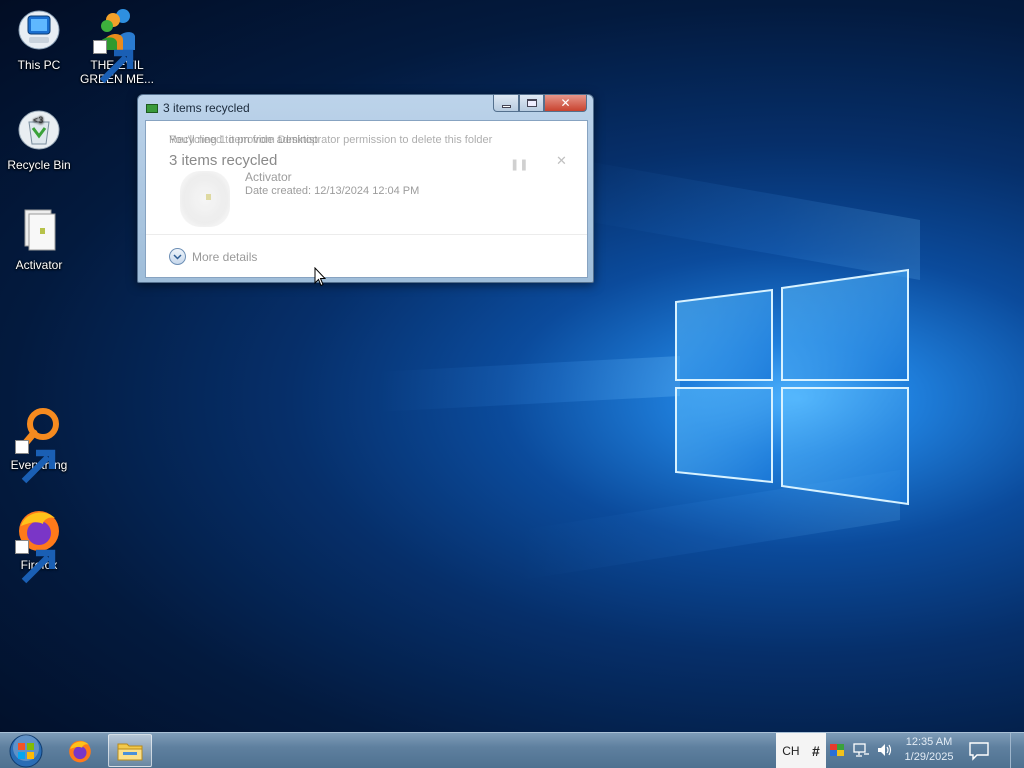 The height and width of the screenshot is (768, 1024). What do you see at coordinates (561, 161) in the screenshot?
I see `cancel-icon: ✕` at bounding box center [561, 161].